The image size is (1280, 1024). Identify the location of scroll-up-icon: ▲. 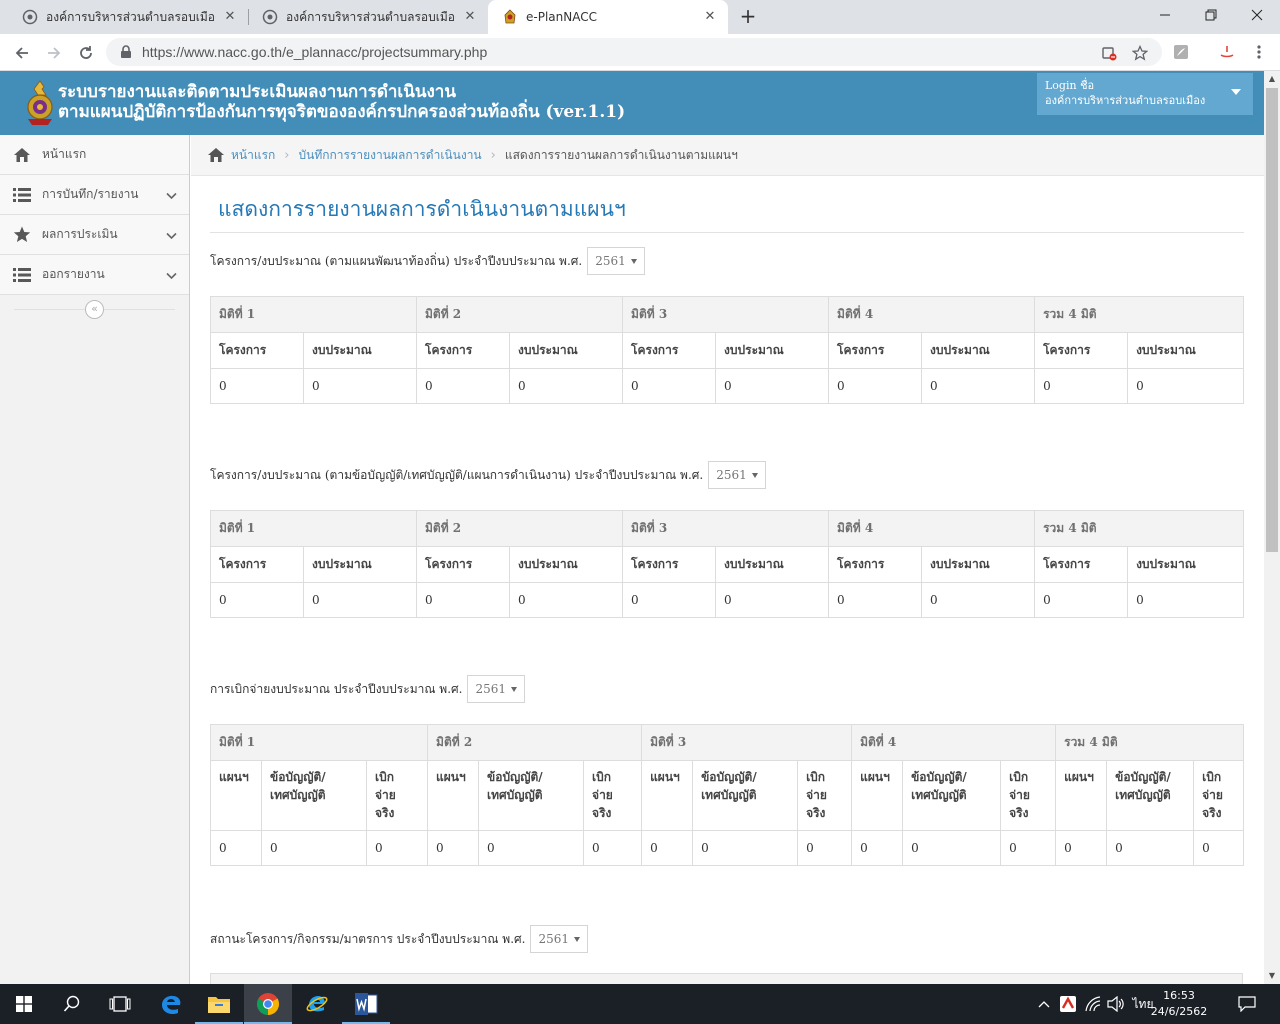
(1272, 79).